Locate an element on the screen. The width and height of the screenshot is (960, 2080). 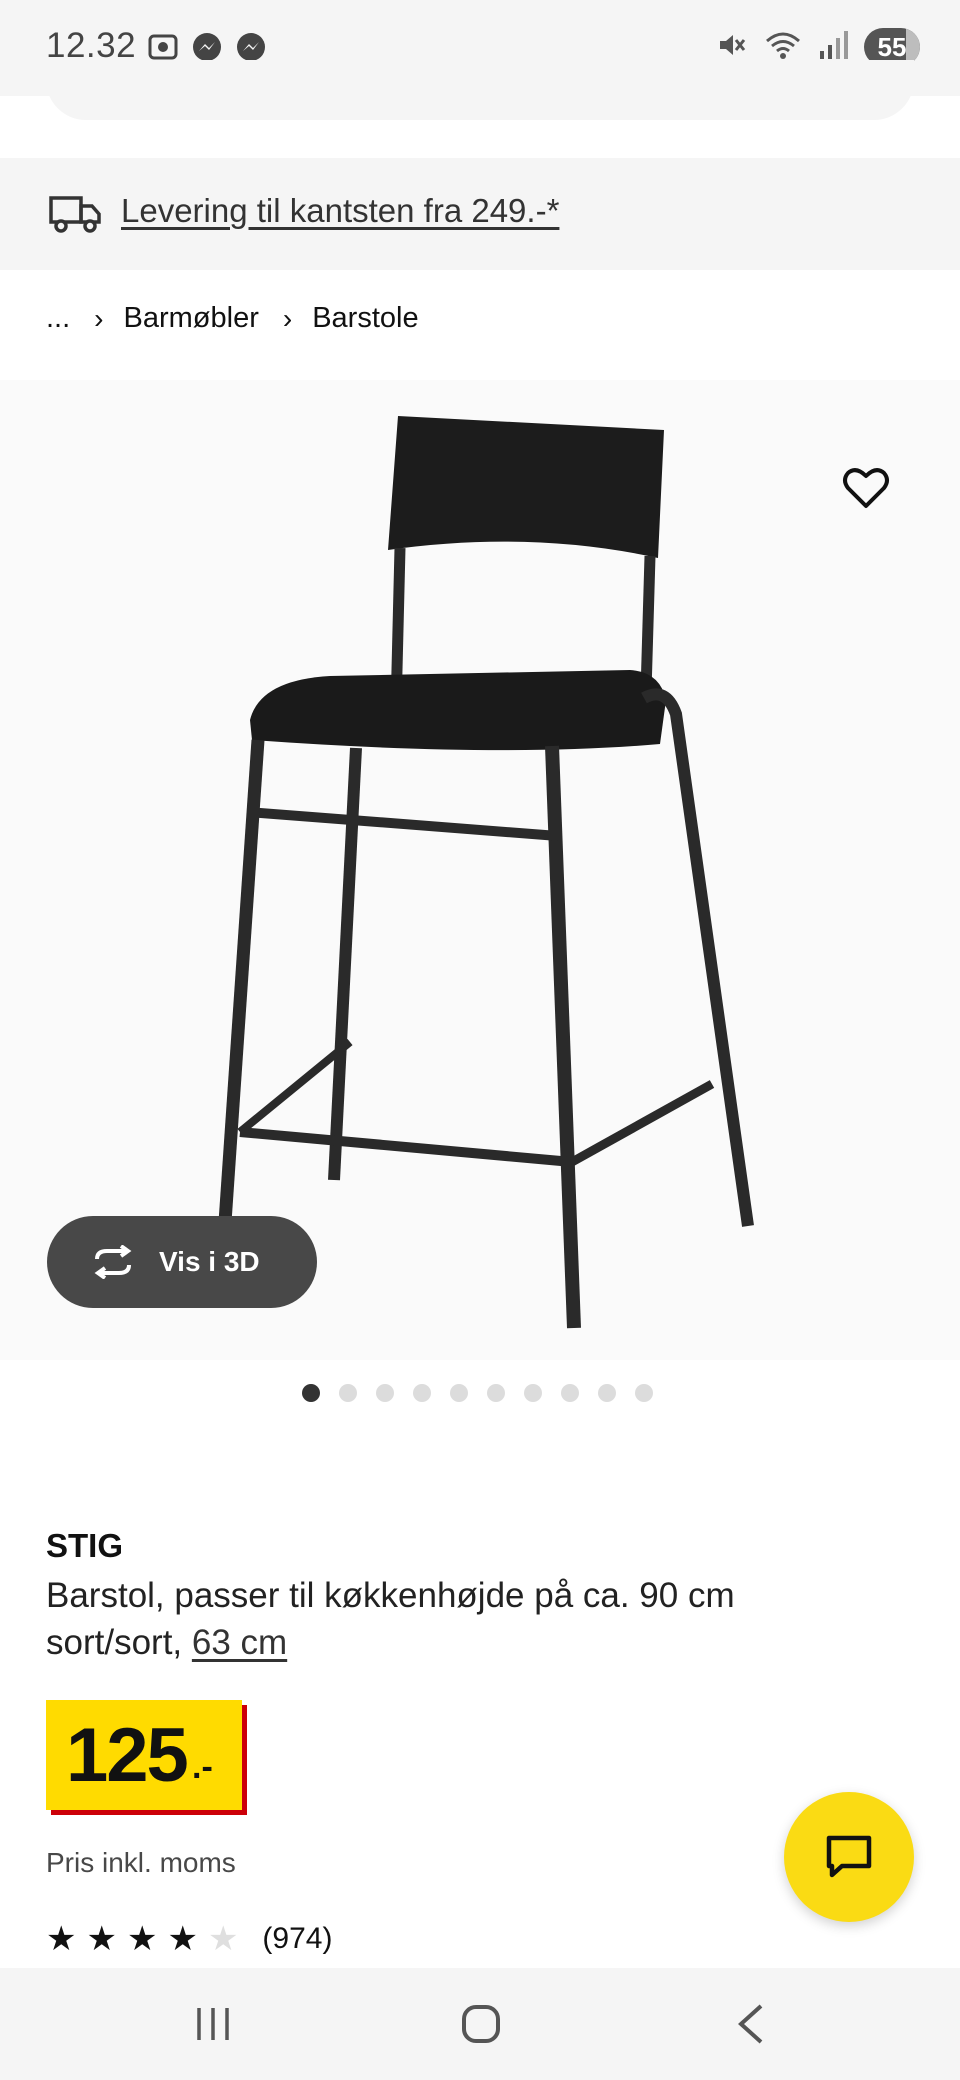
variant-color: sort/sort, is located at coordinates (119, 1642).